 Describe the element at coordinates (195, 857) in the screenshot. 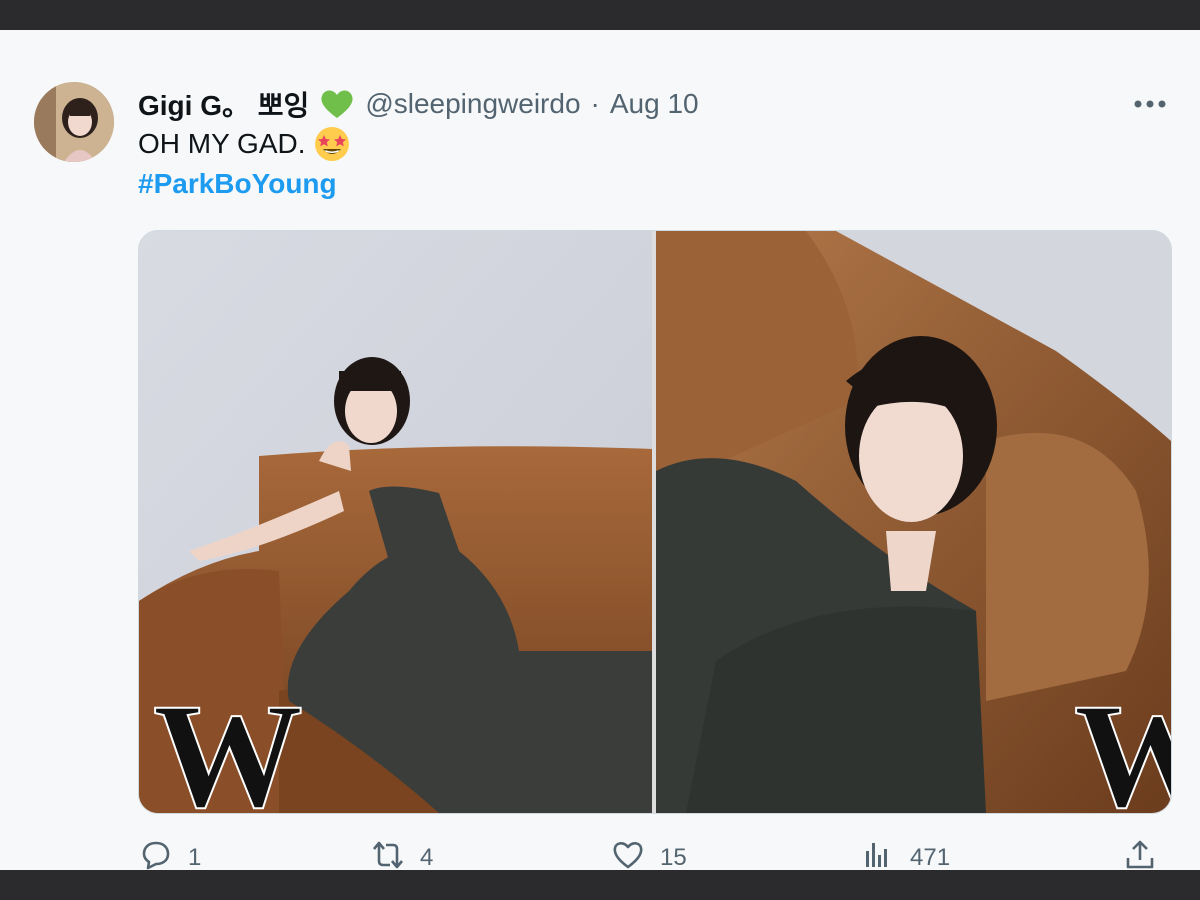

I see `reply-count: 1` at that location.